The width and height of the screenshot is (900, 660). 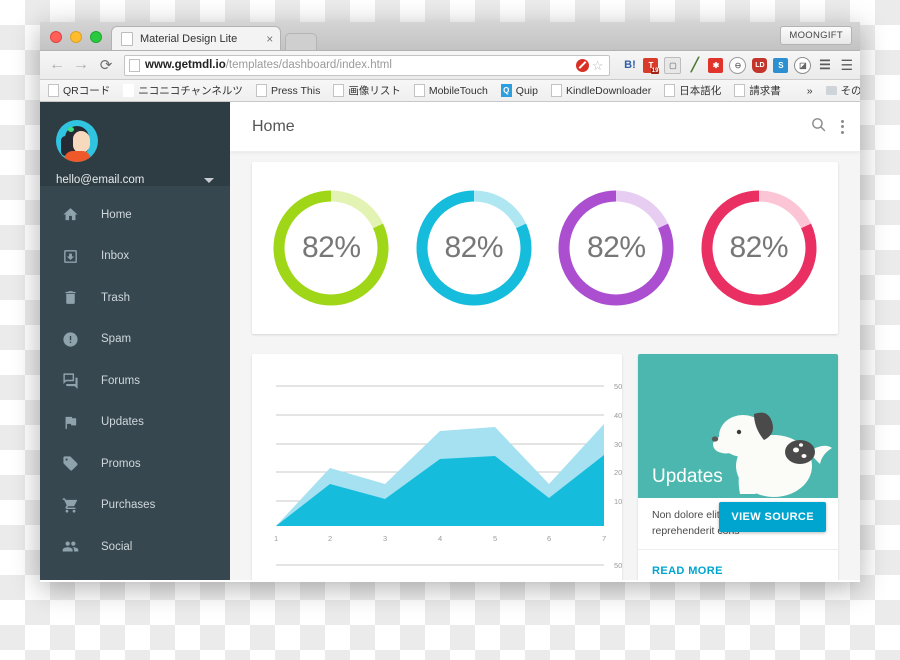 I want to click on bookmark-item: KindleDownloader, so click(x=601, y=90).